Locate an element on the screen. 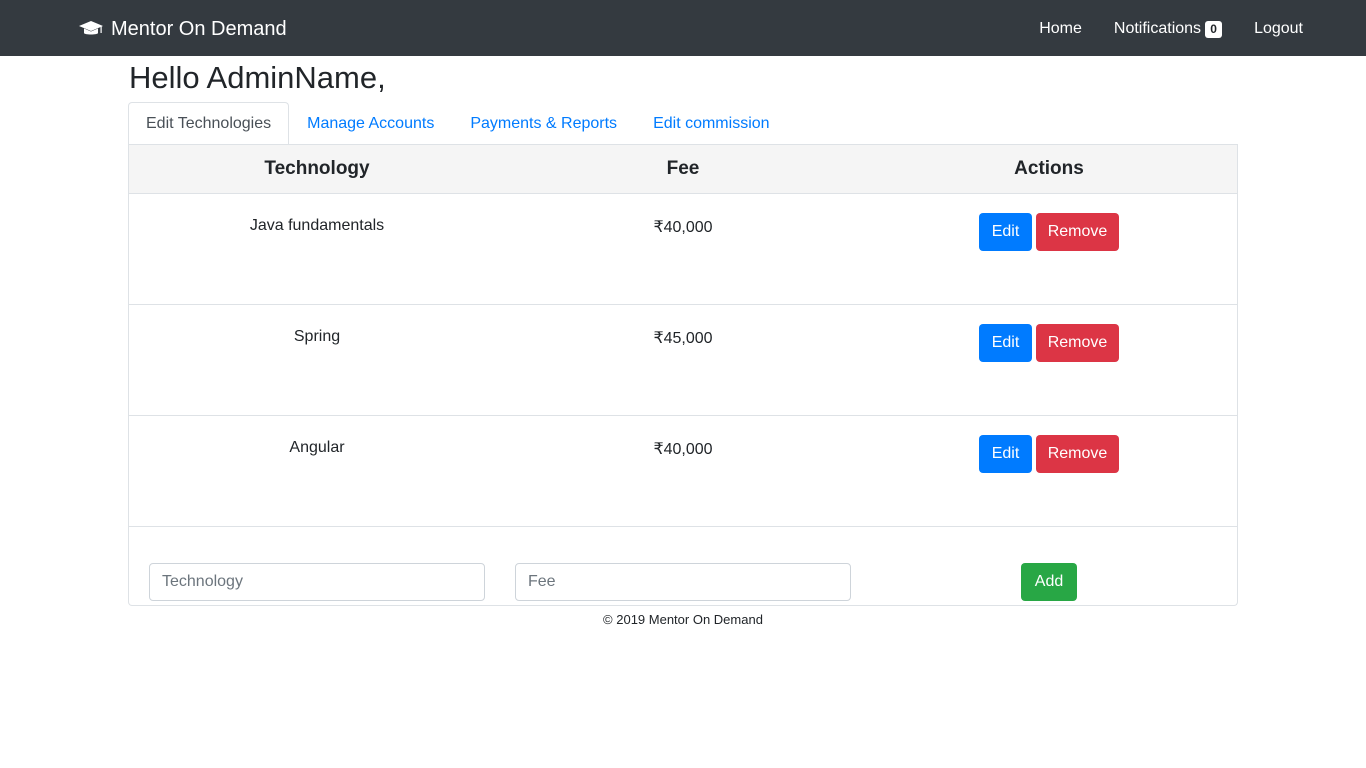  add-button: Add is located at coordinates (1049, 582).